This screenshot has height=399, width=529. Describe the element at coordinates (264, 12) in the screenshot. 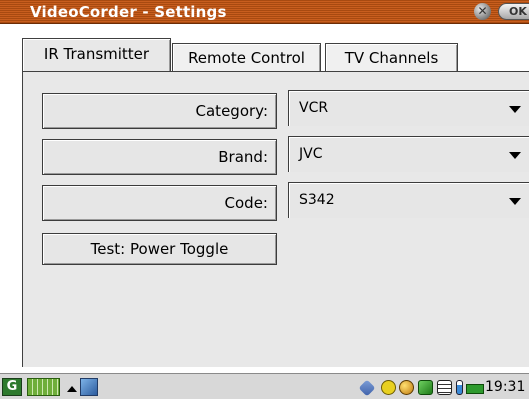

I see `title-bar: VideoCorder - Settings ✕ OK` at that location.